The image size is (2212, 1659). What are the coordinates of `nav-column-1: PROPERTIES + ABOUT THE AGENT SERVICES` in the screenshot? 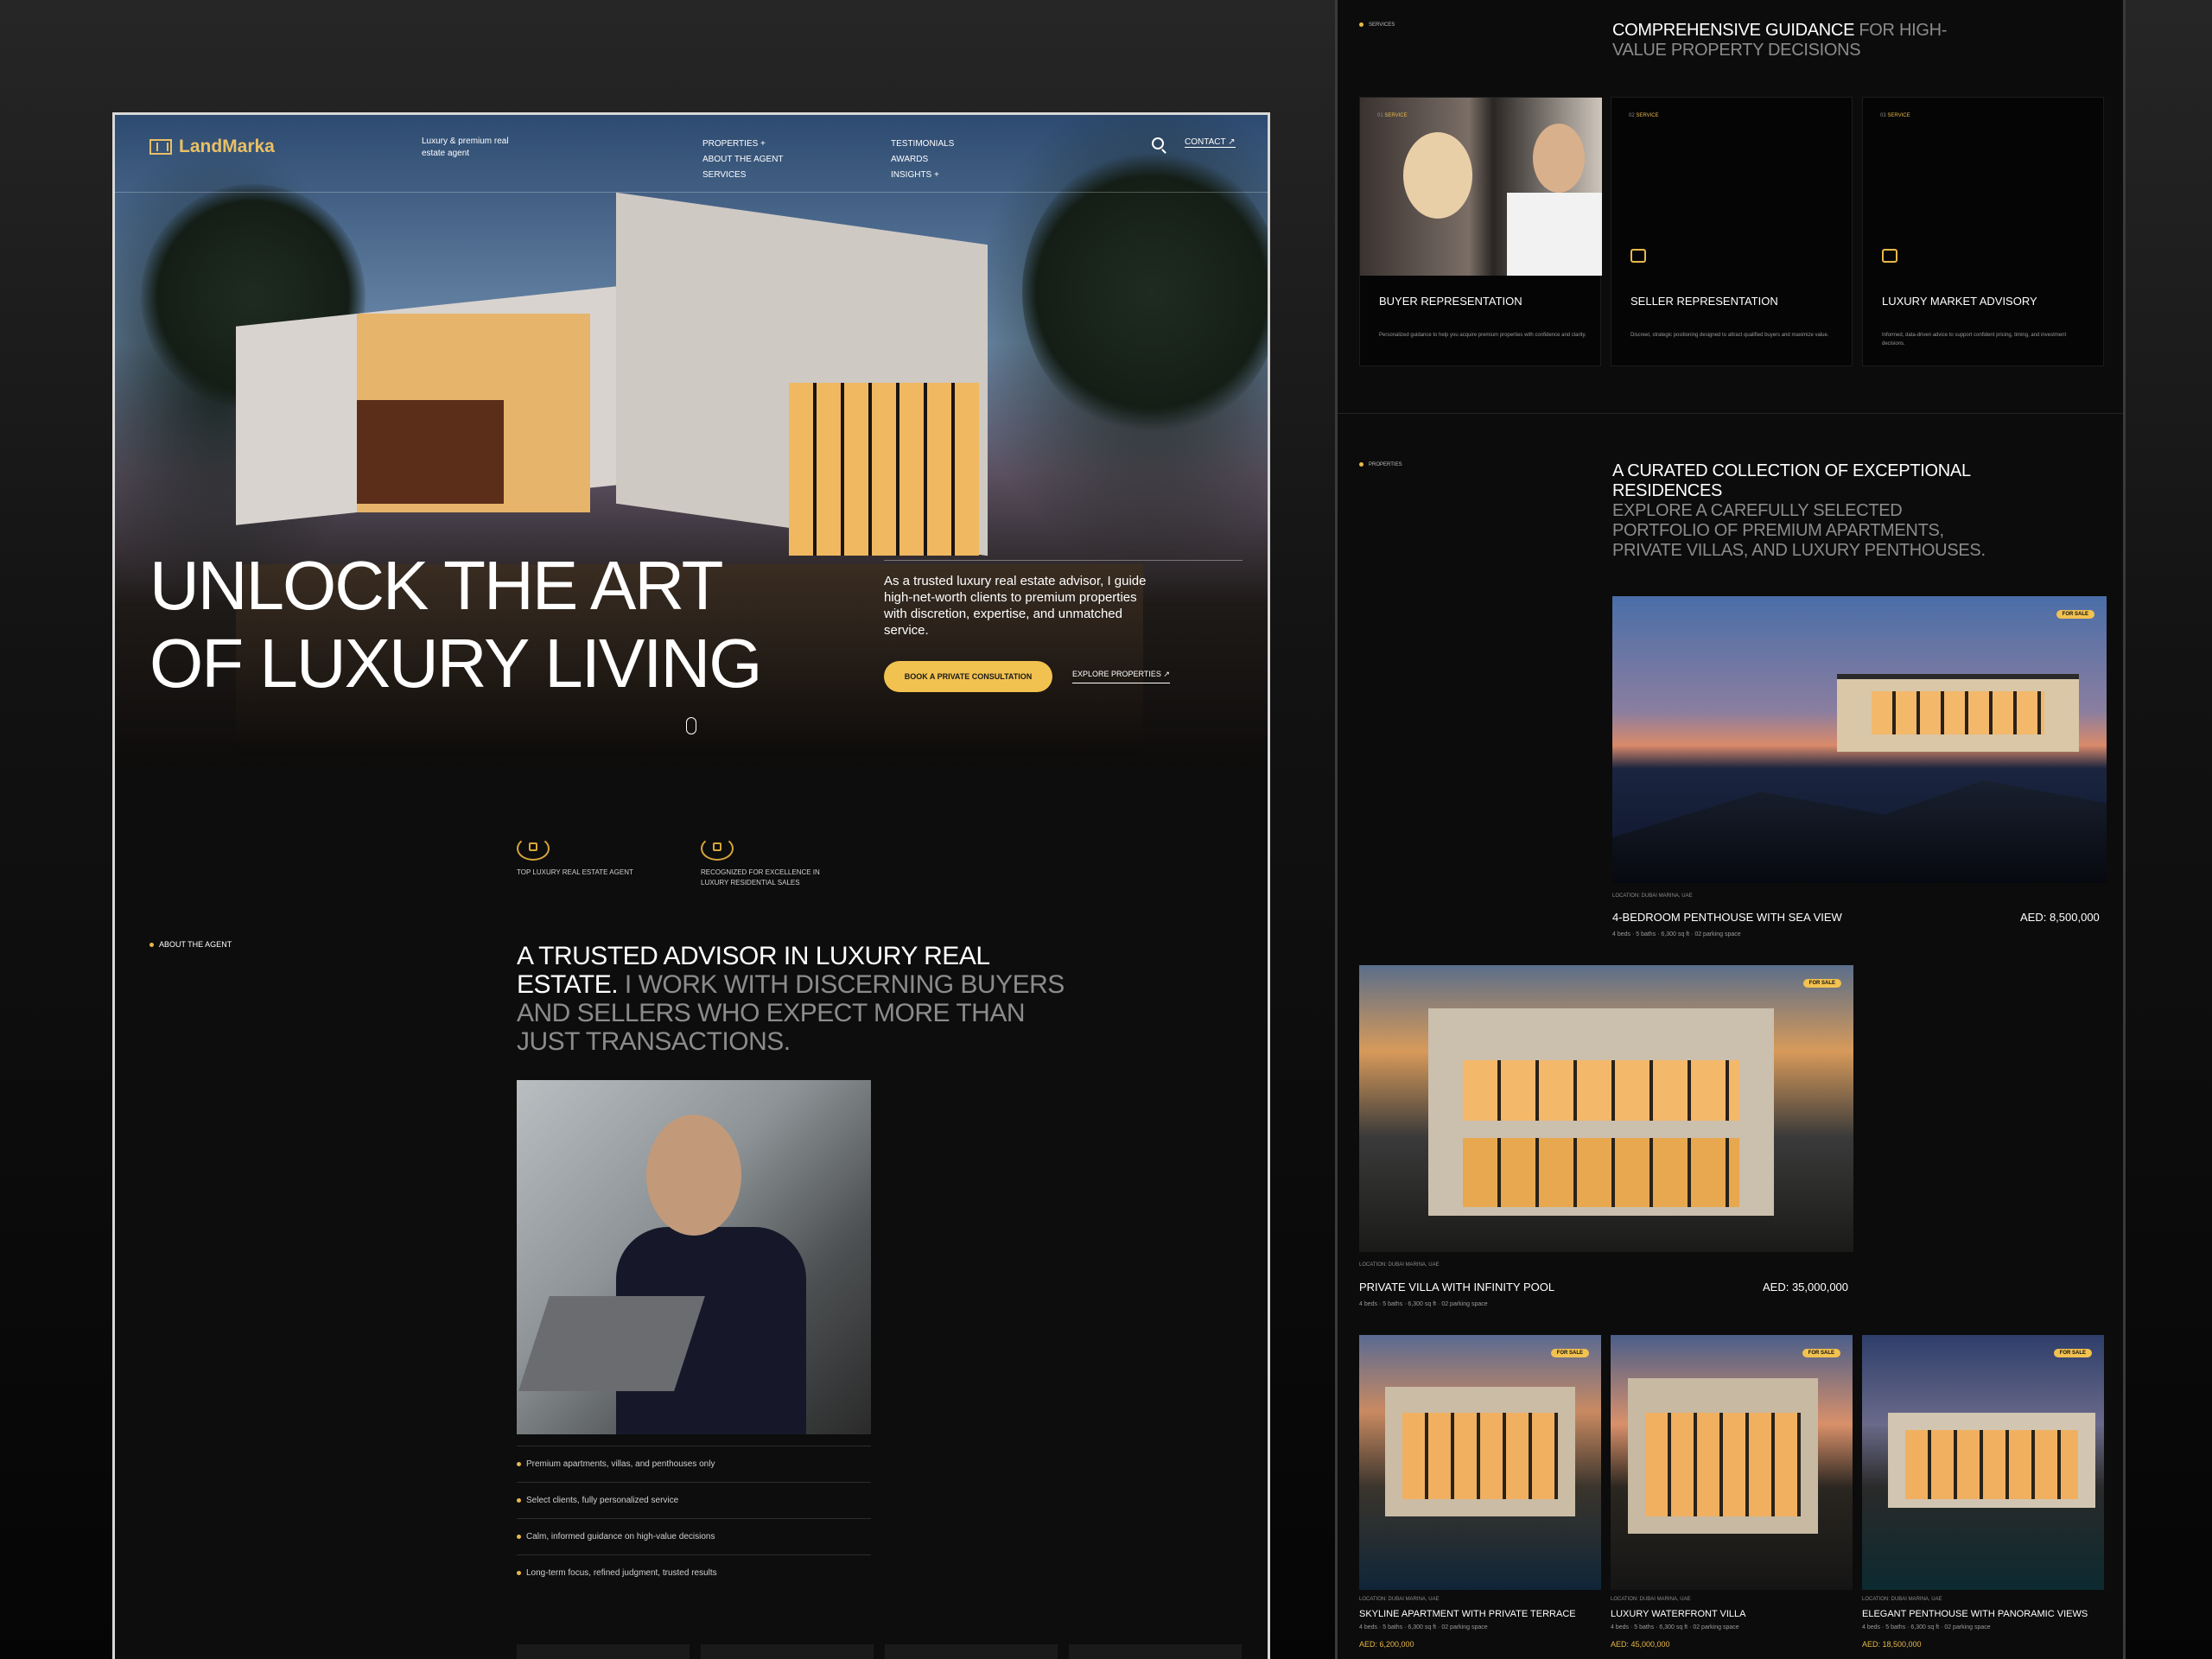 It's located at (743, 160).